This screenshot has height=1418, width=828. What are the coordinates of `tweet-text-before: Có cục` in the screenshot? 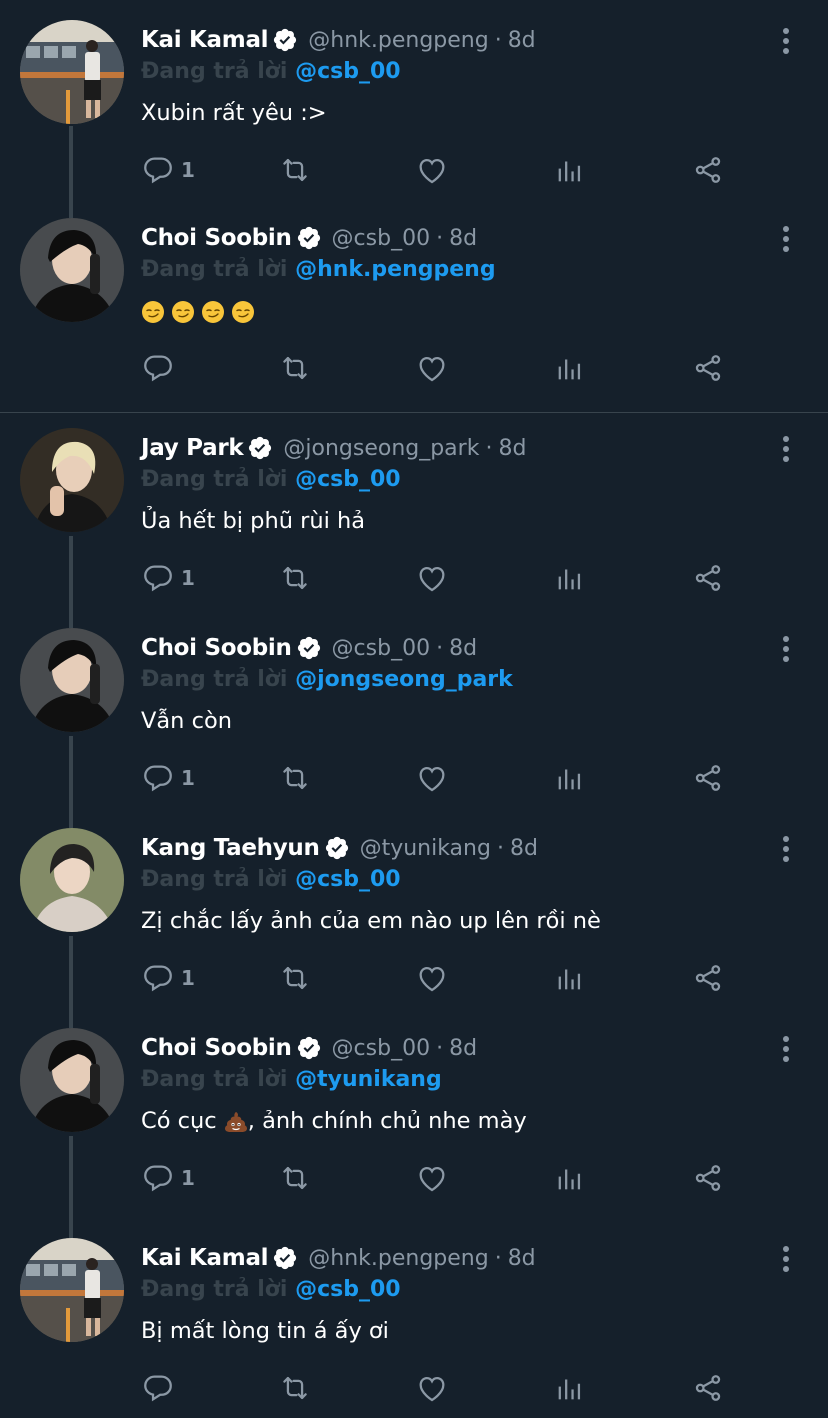 It's located at (179, 1121).